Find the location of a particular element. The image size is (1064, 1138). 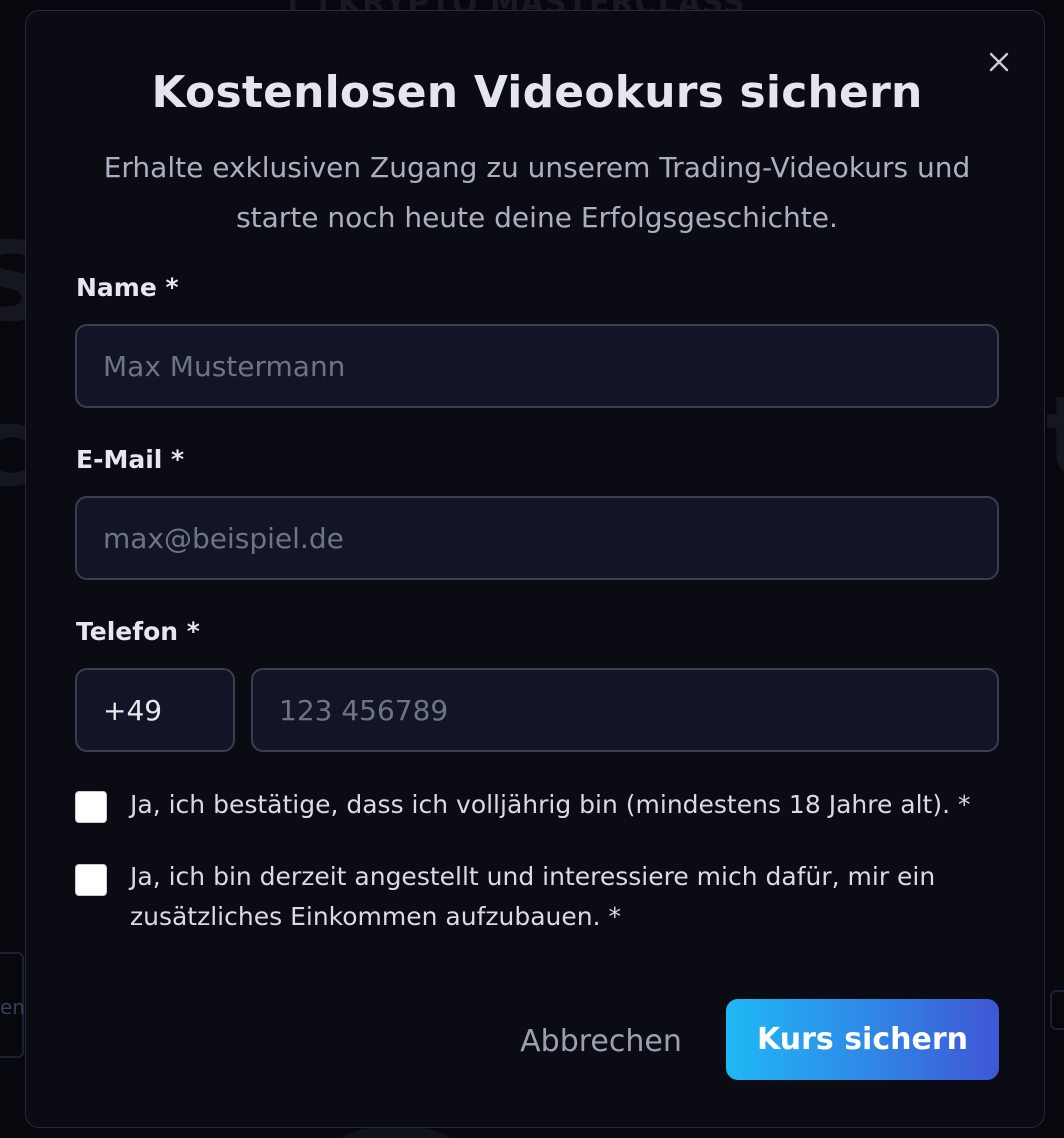

country-code-input is located at coordinates (155, 710).